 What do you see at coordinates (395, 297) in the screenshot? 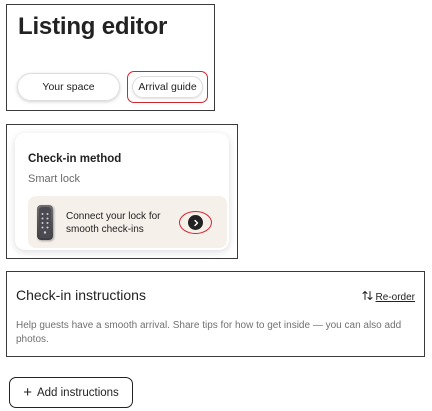
I see `reorder-label: Re-order` at bounding box center [395, 297].